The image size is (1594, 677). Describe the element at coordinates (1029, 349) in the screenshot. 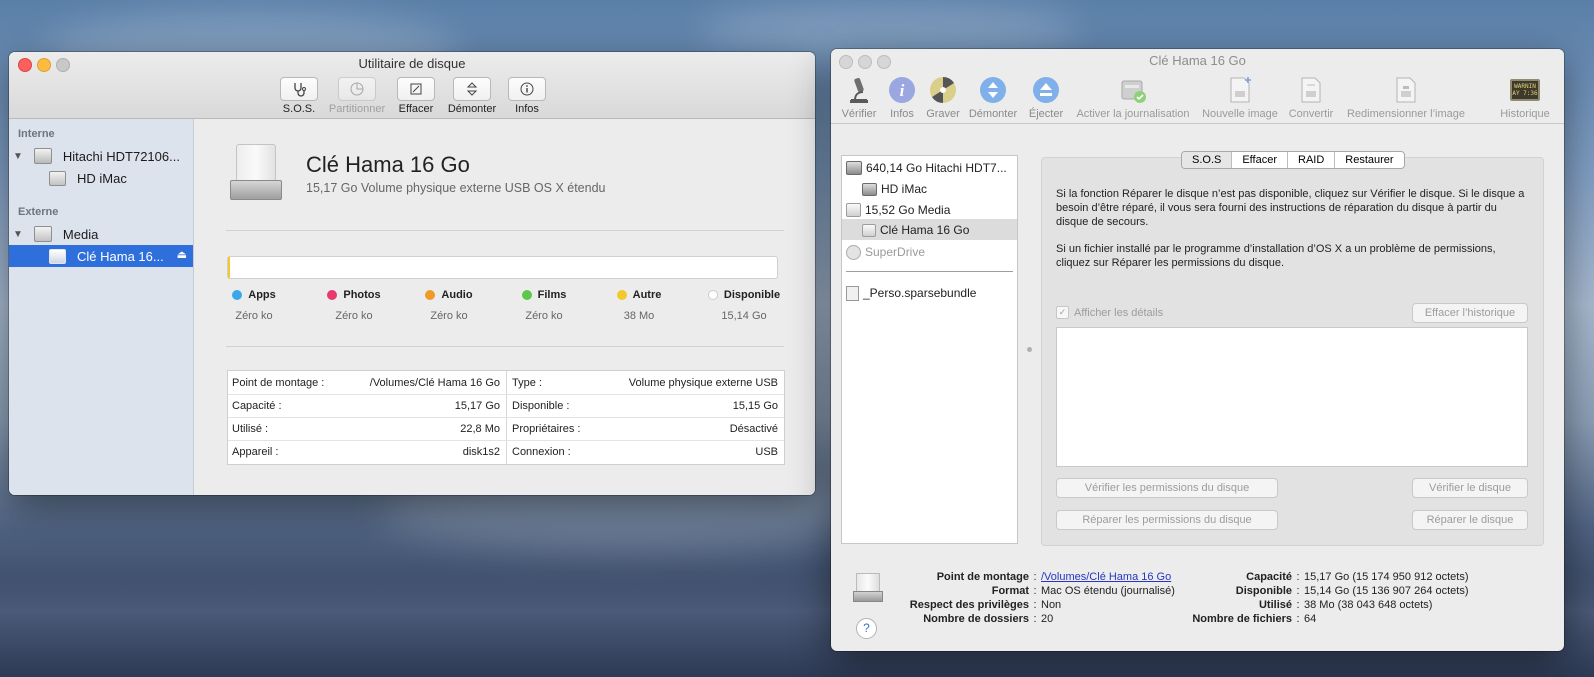

I see `split-handle-icon` at that location.